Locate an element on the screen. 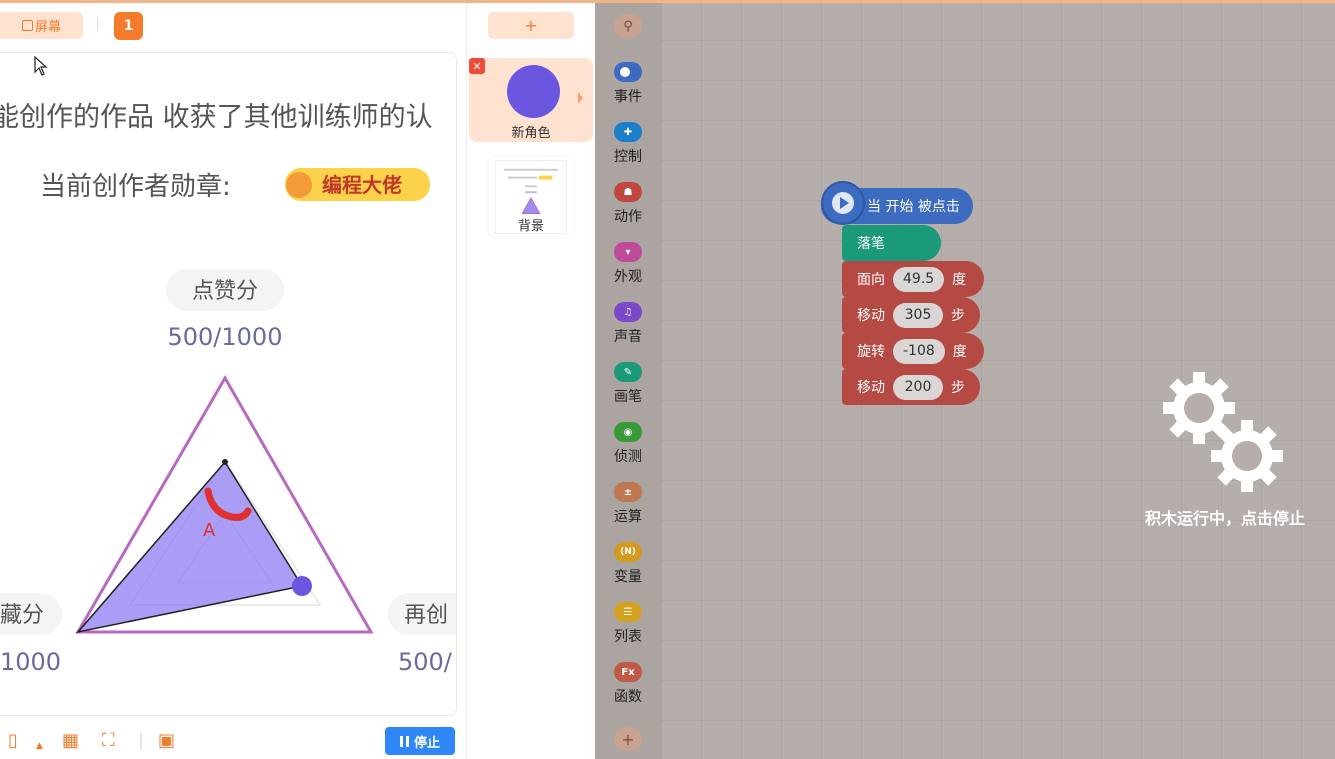  block-label: 落笔 is located at coordinates (871, 244).